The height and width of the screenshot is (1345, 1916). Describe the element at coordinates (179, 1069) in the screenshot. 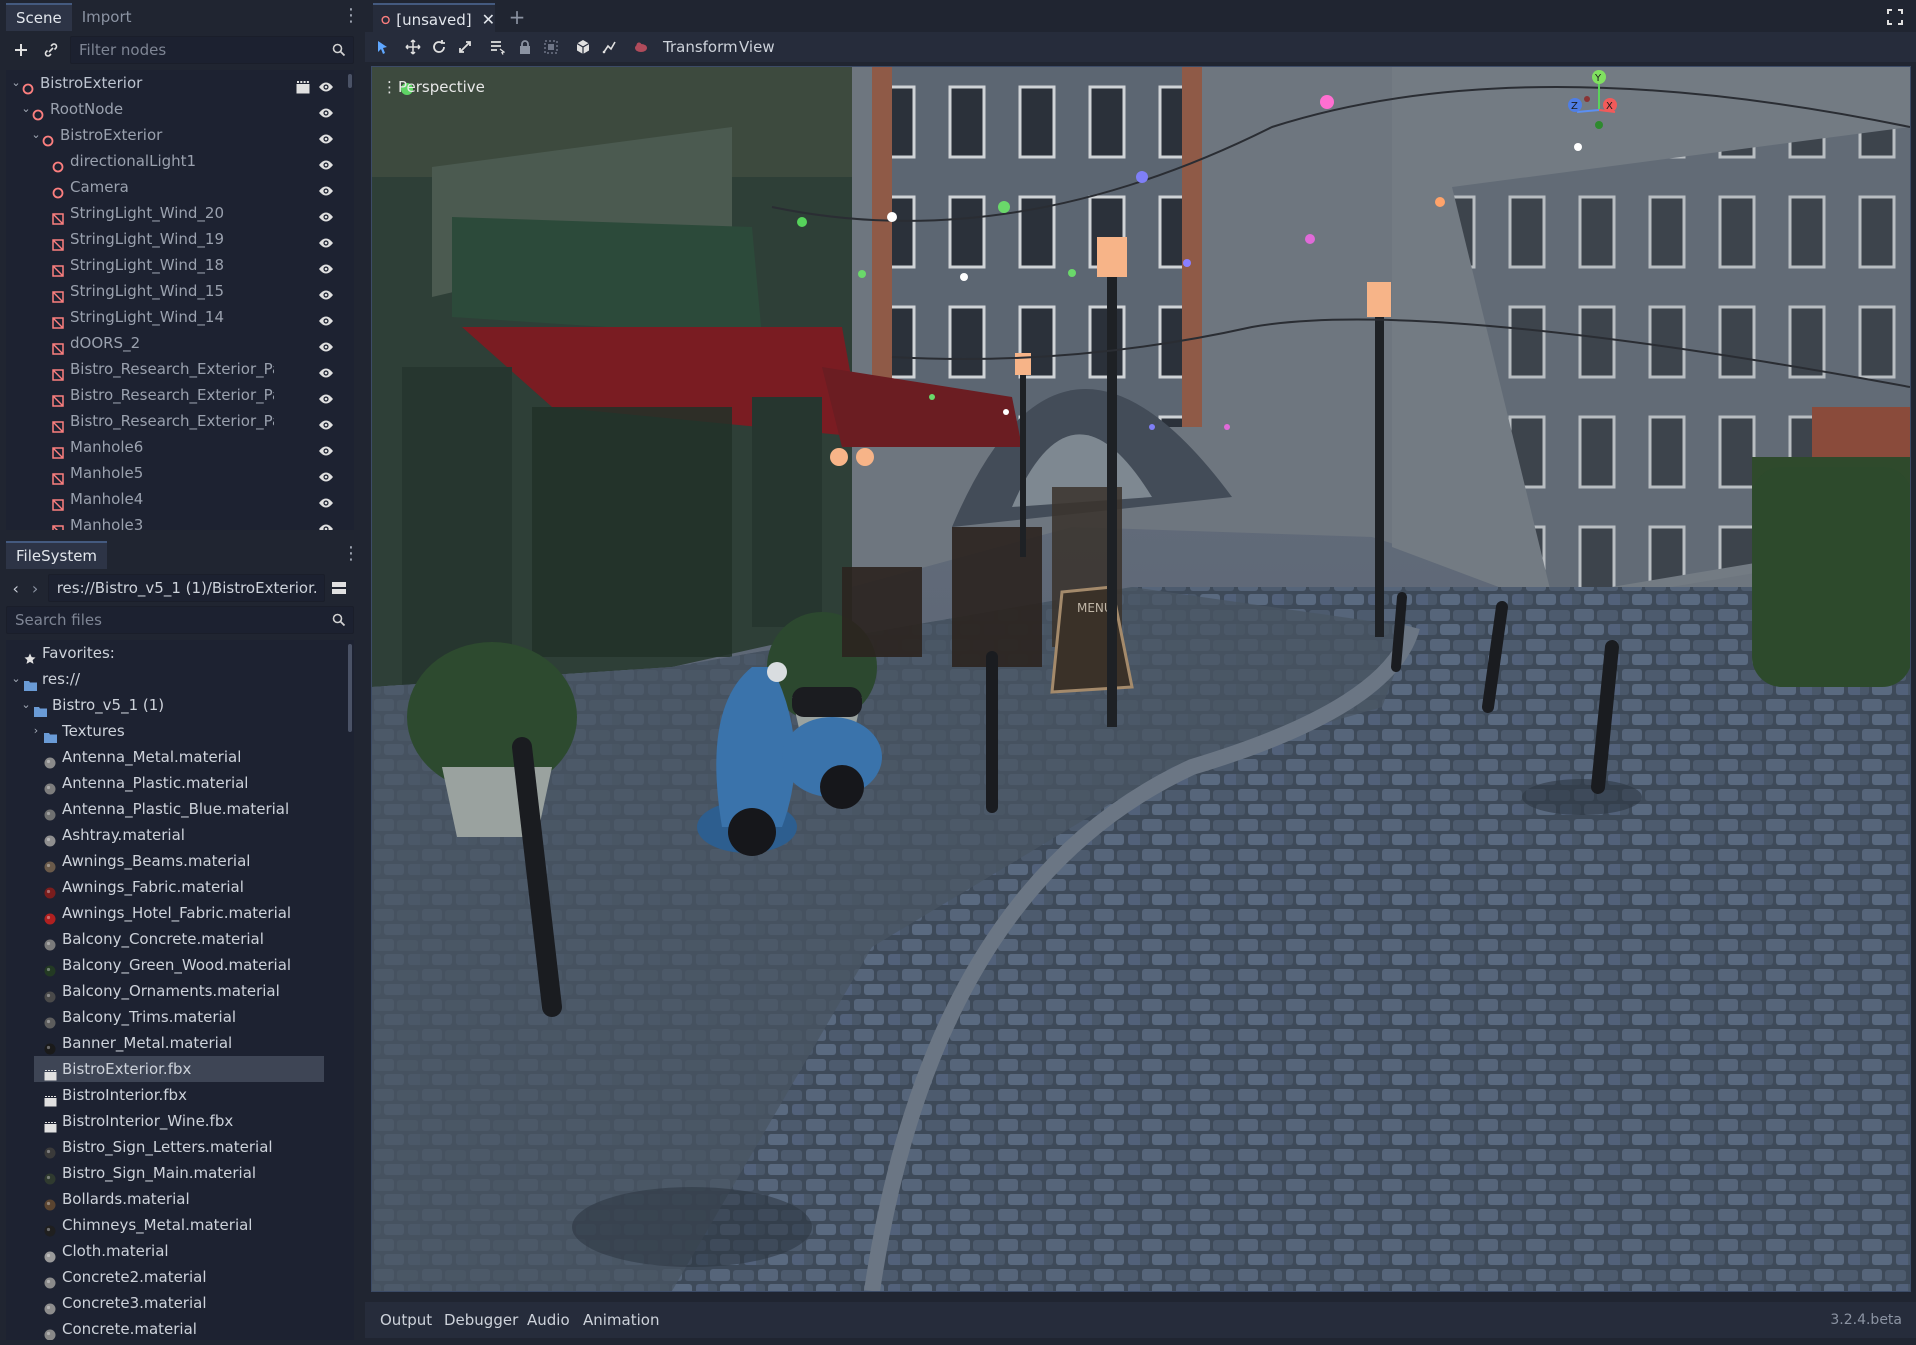

I see `file-item: BistroExterior.fbx` at that location.